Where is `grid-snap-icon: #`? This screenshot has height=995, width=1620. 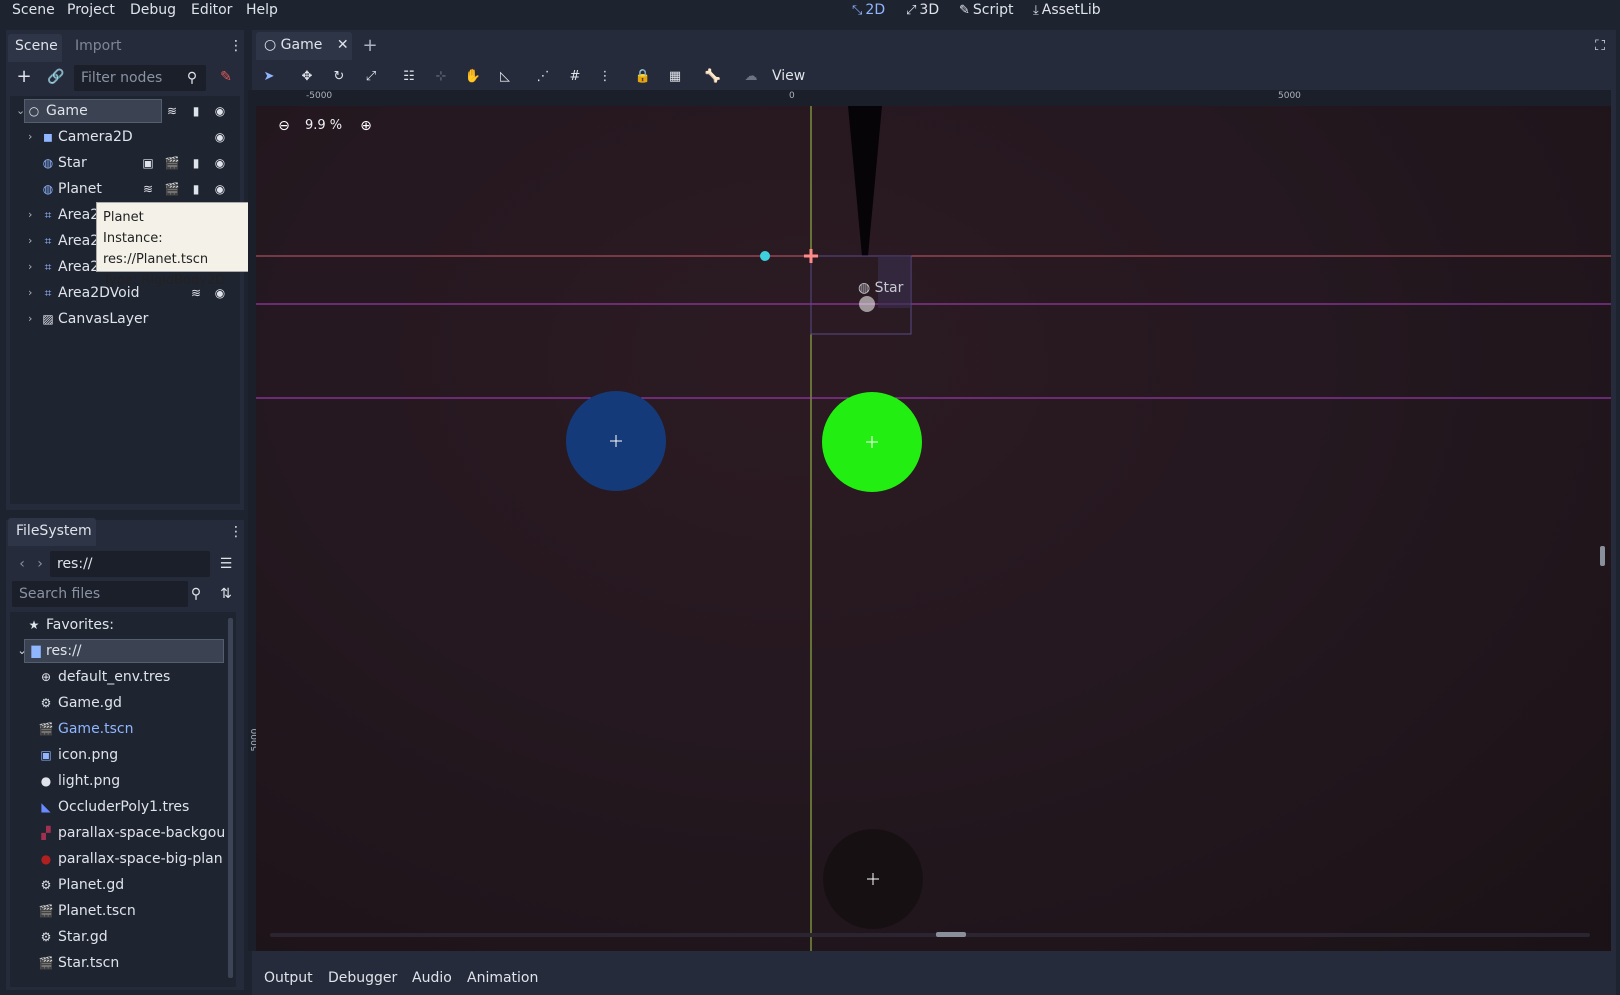
grid-snap-icon: # is located at coordinates (575, 77).